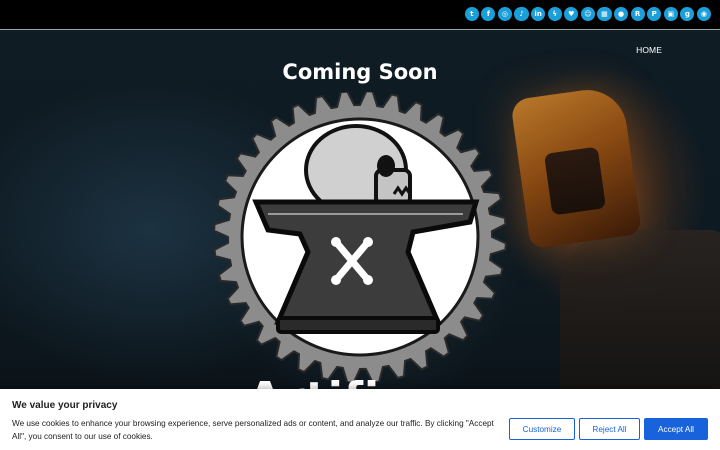 The width and height of the screenshot is (720, 450). I want to click on gab-icon: g, so click(687, 14).